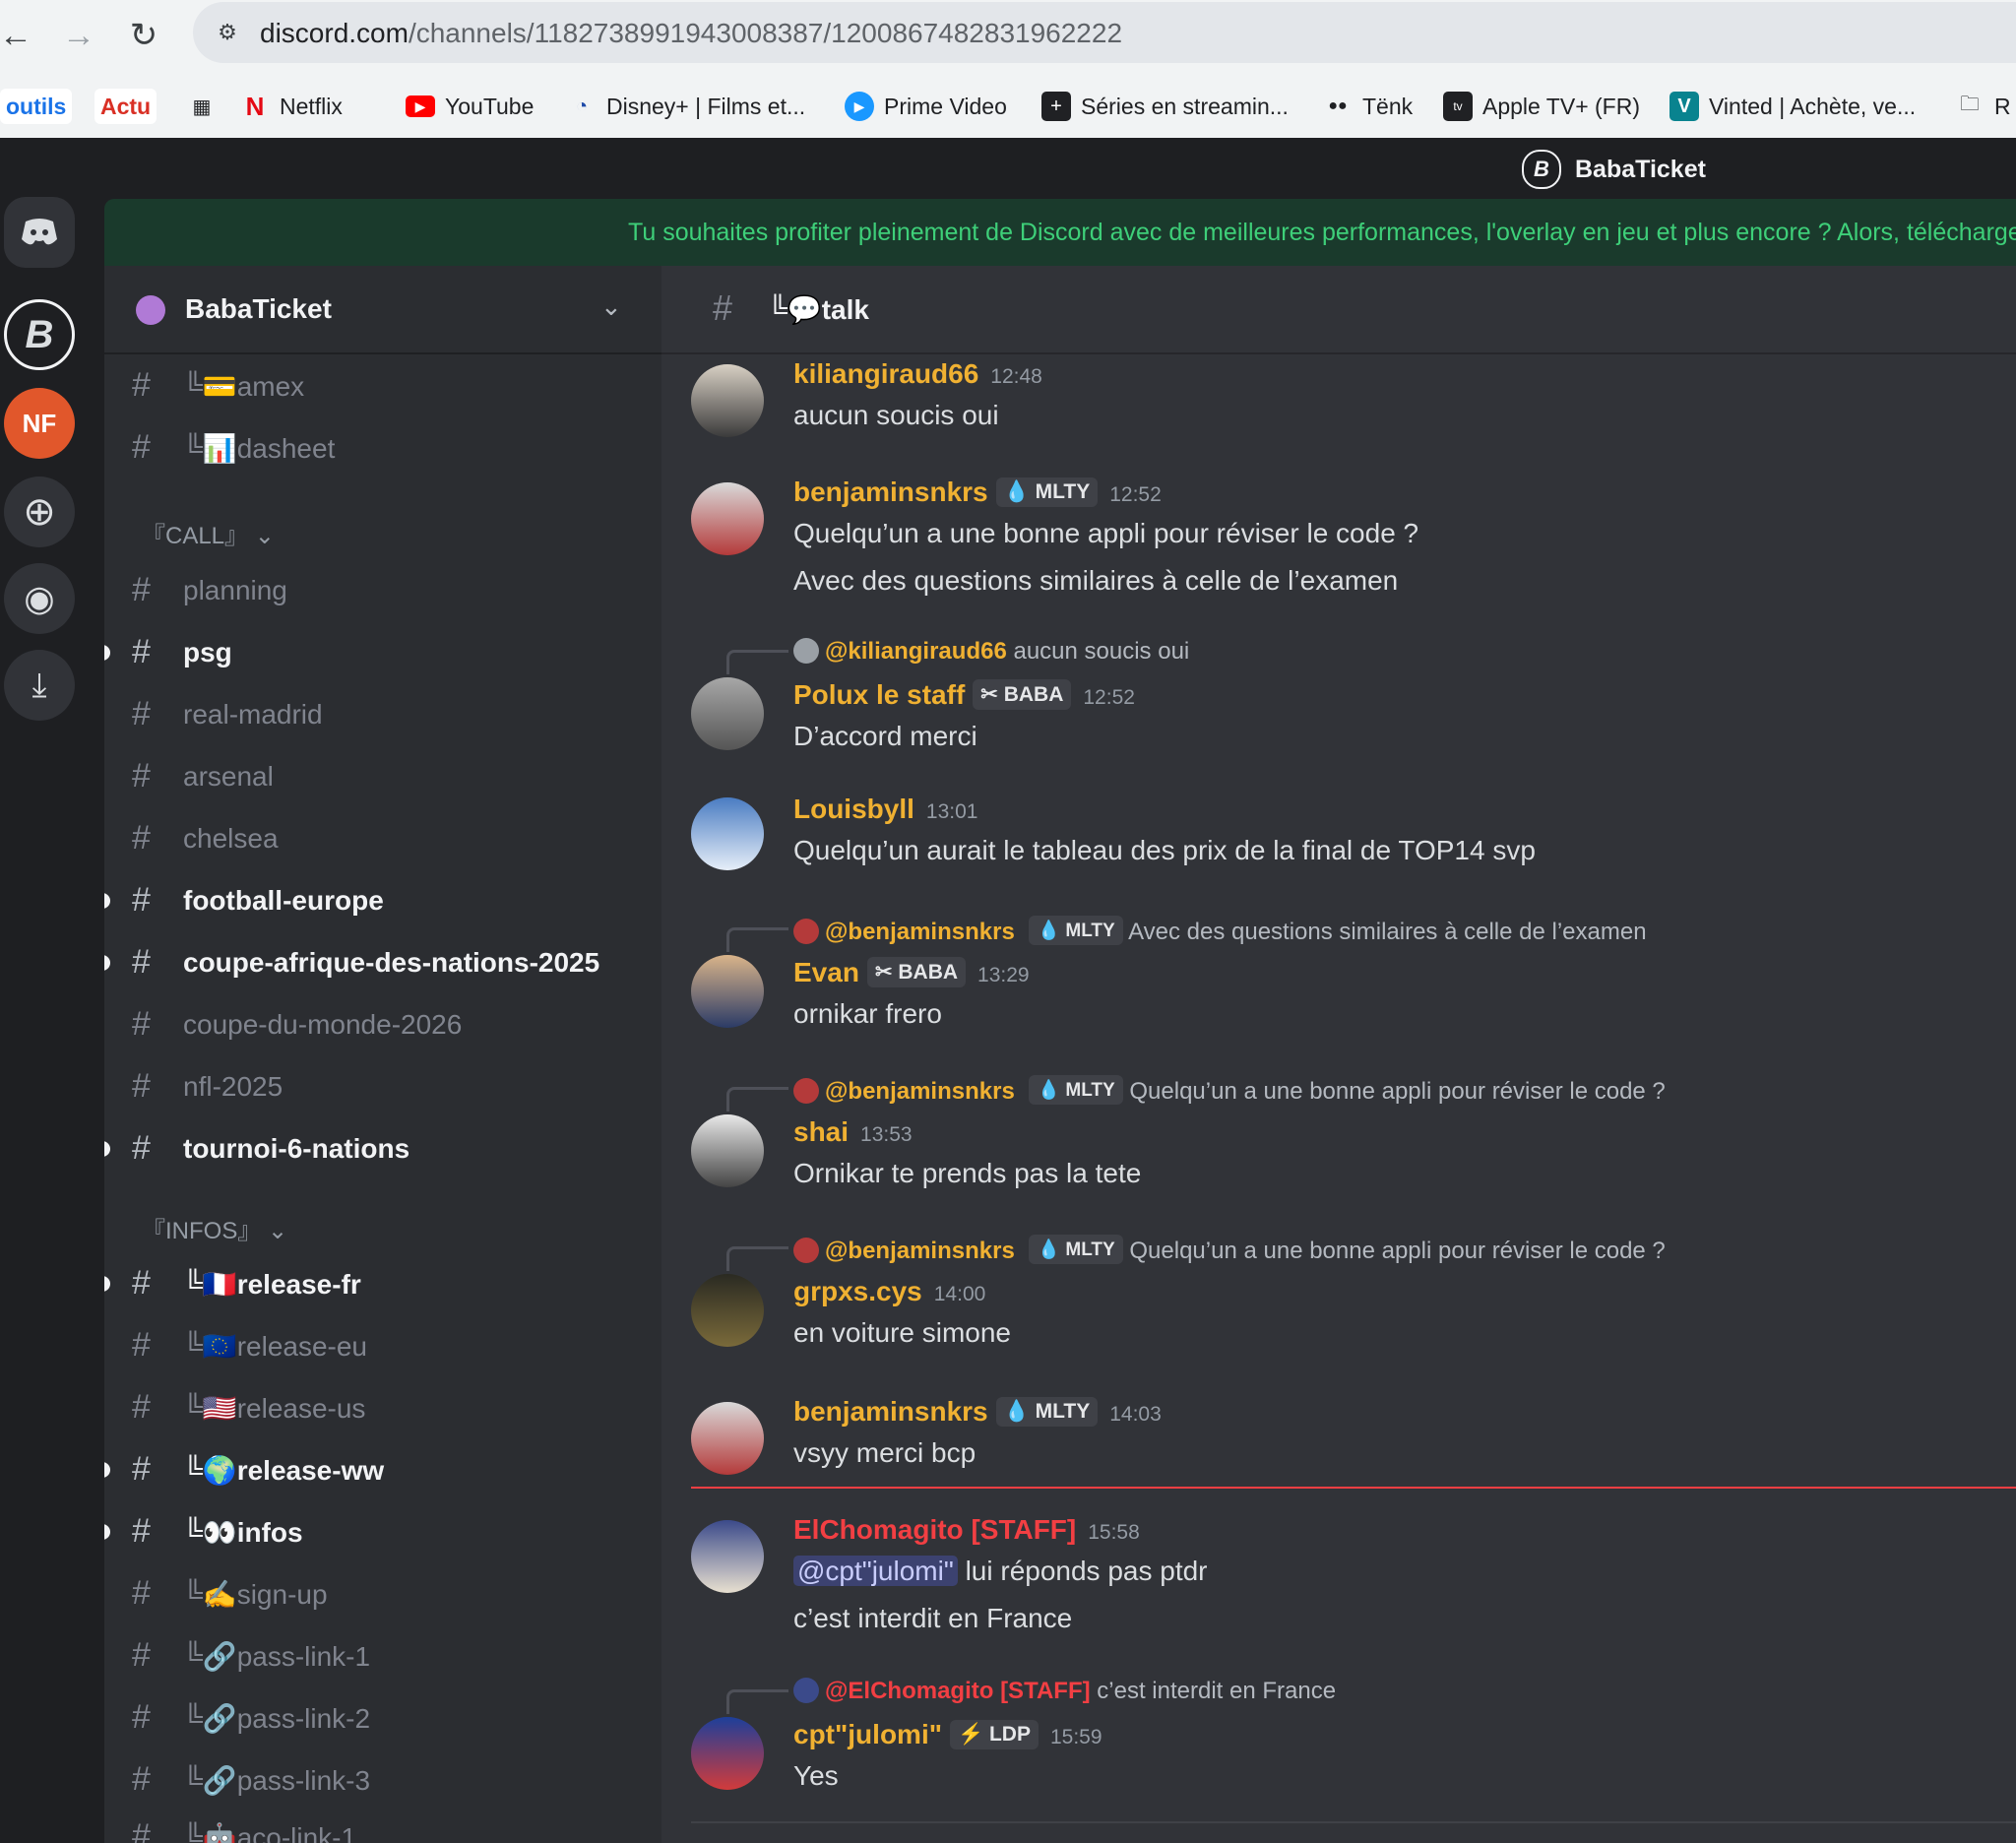 The image size is (2016, 1843). What do you see at coordinates (383, 1086) in the screenshot?
I see `channel-item: # nfl-2025` at bounding box center [383, 1086].